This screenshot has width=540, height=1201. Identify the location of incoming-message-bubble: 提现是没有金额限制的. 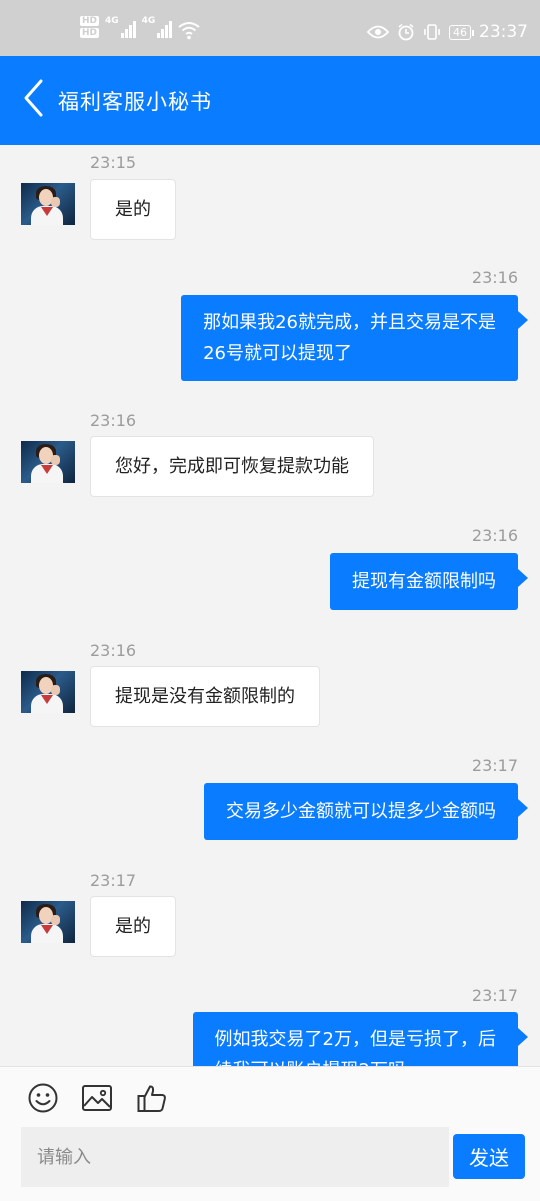
(205, 696).